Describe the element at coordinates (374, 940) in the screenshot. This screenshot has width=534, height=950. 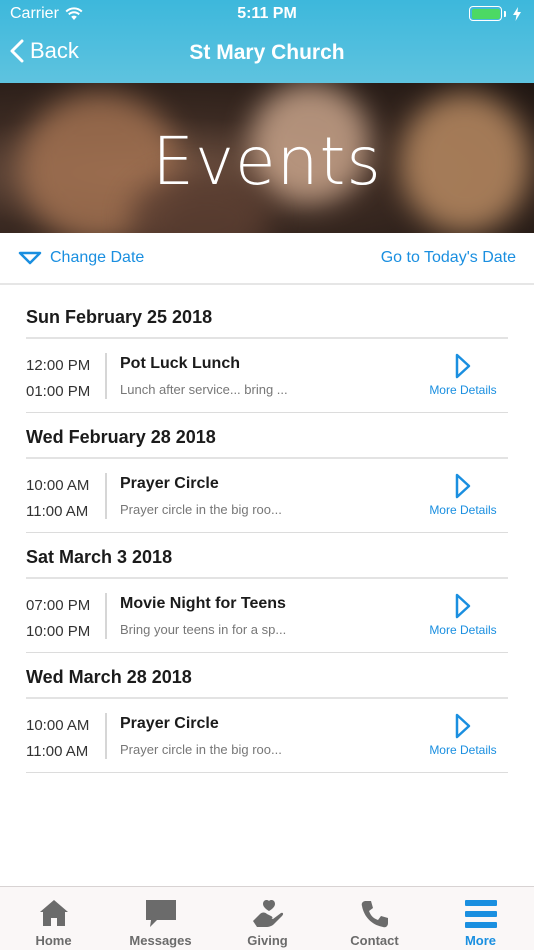
I see `tab-label: Contact` at that location.